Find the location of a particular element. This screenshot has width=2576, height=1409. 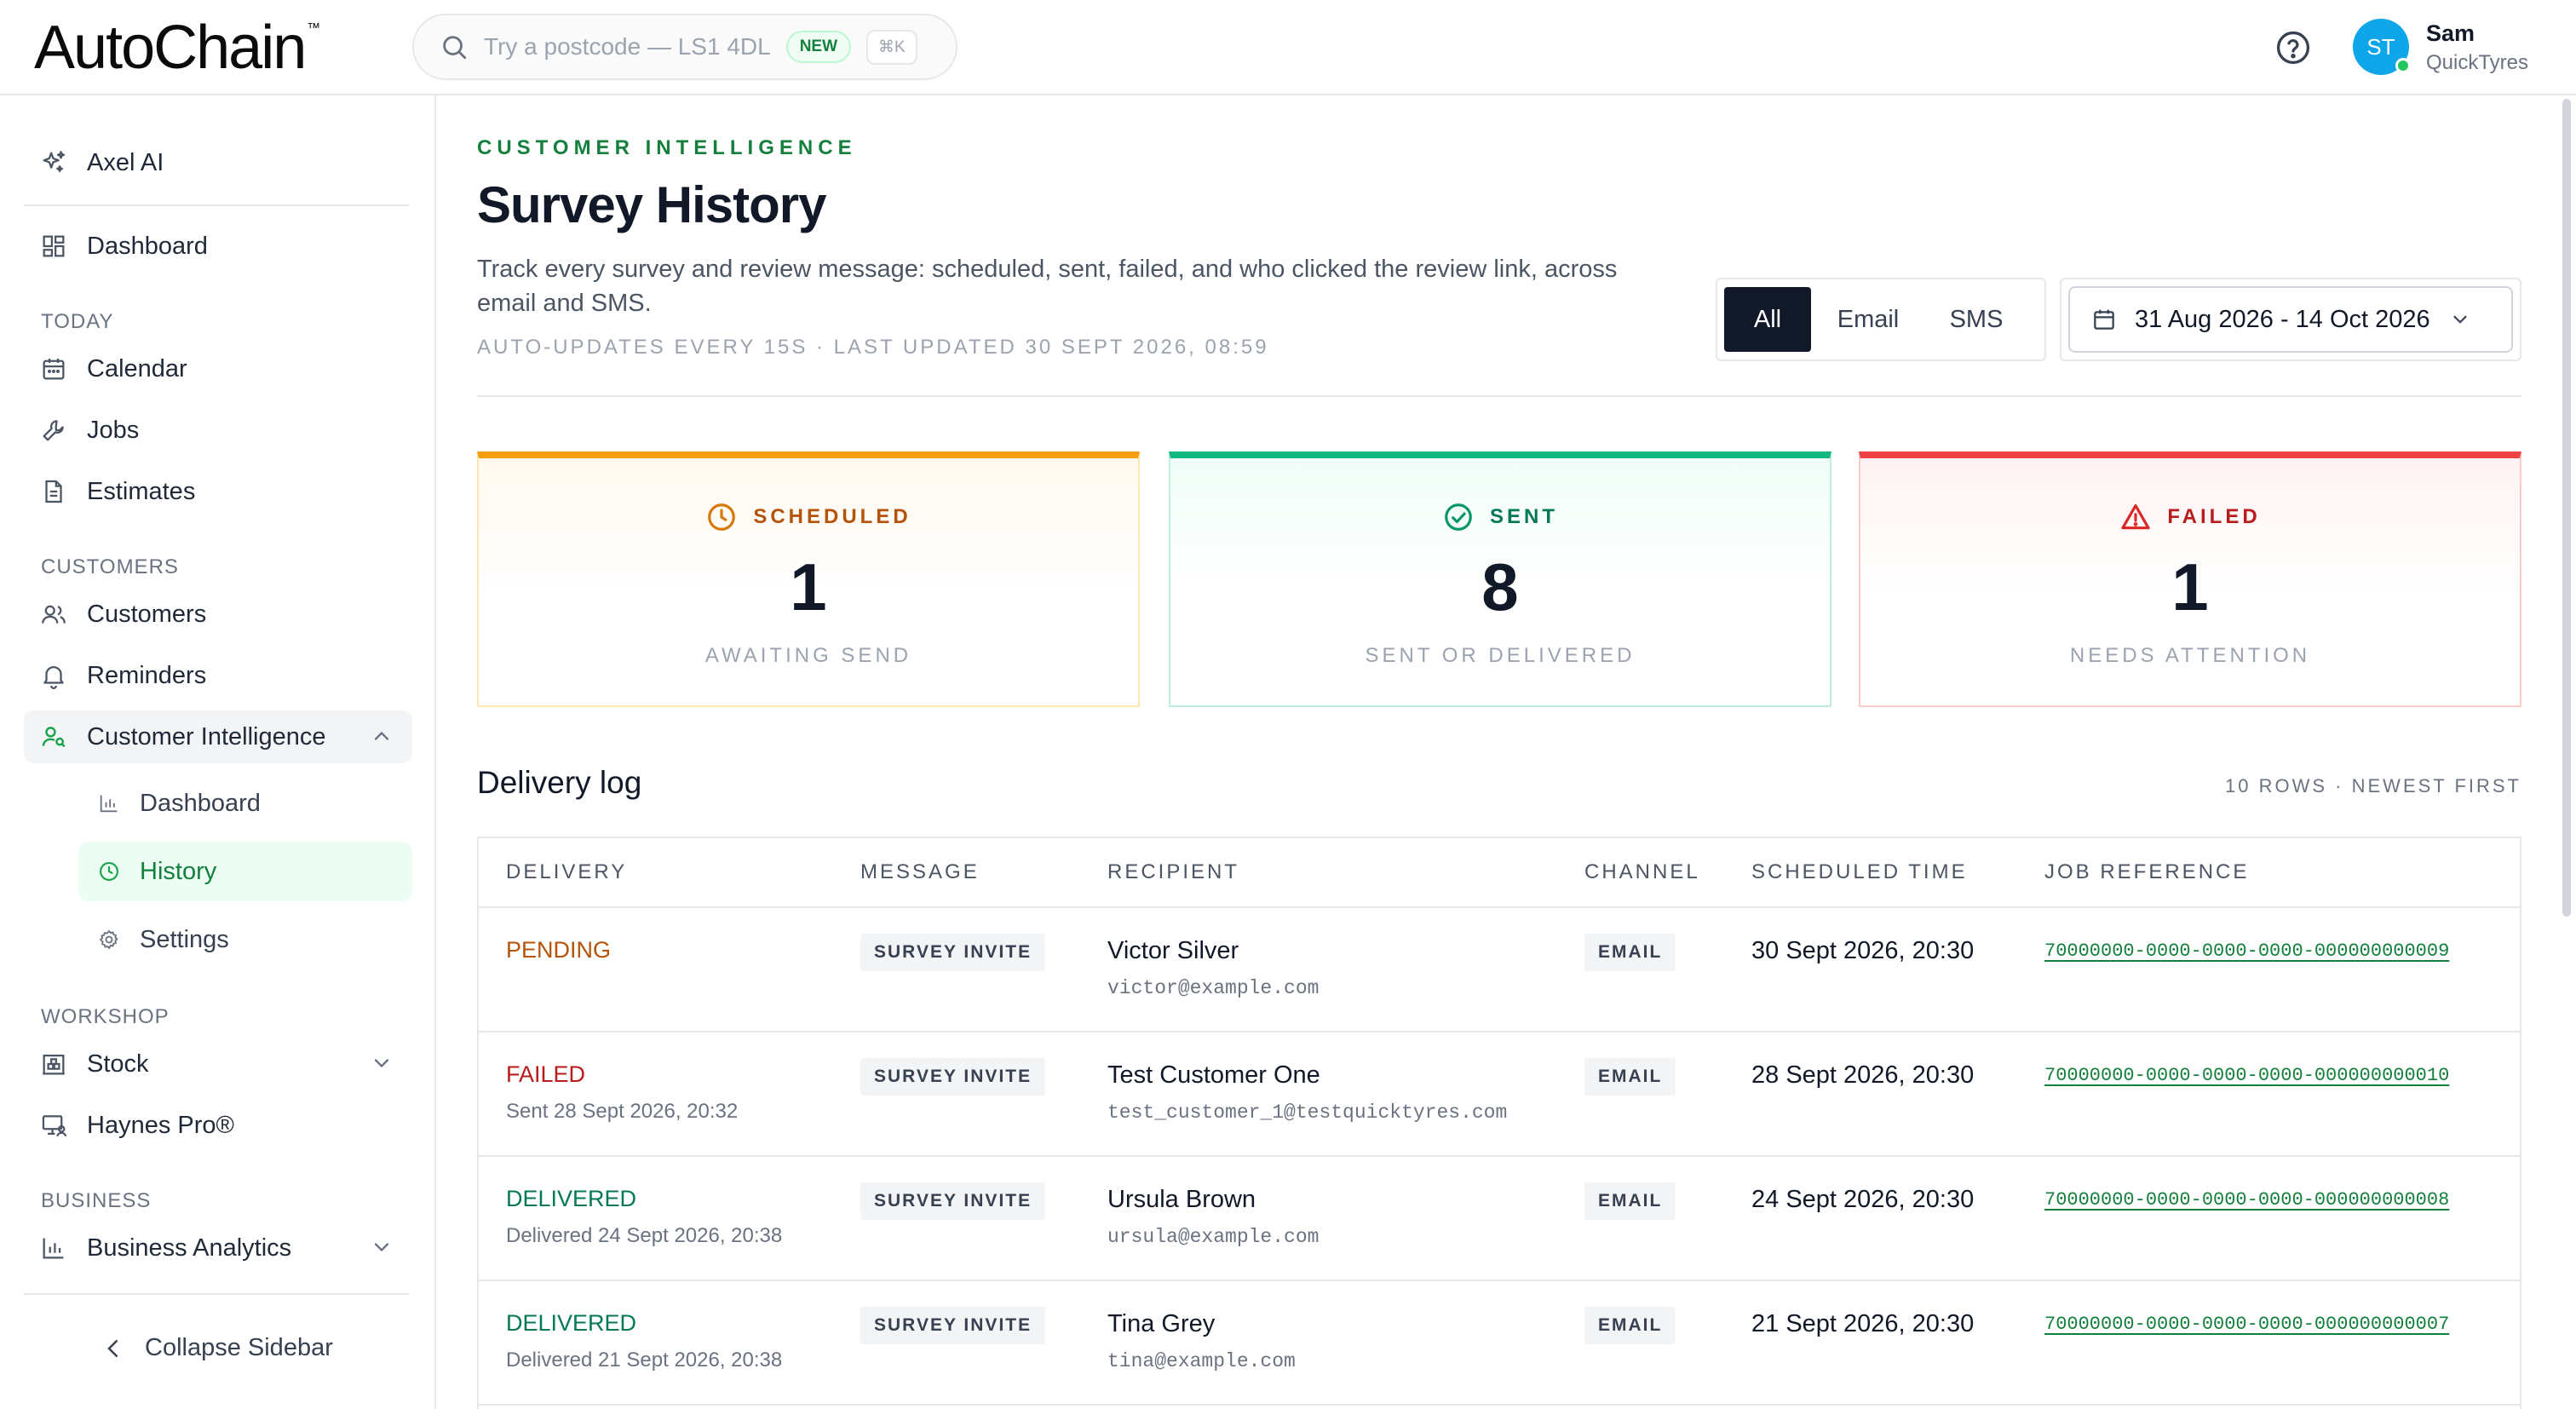

page-title: Survey History is located at coordinates (652, 204).